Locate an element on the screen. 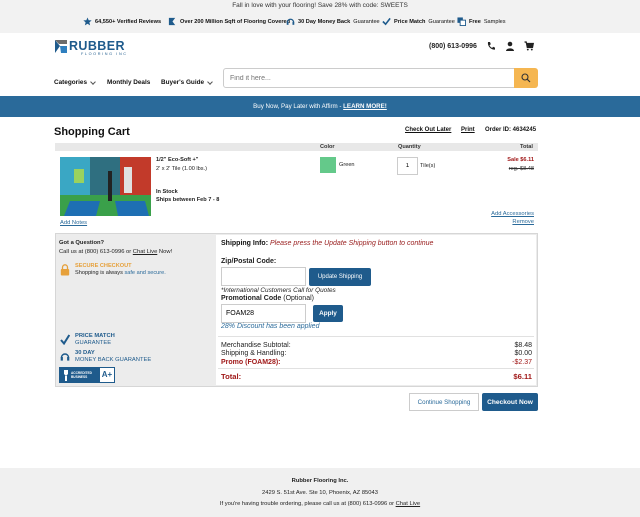  nav-categories-label: Categories is located at coordinates (71, 82).